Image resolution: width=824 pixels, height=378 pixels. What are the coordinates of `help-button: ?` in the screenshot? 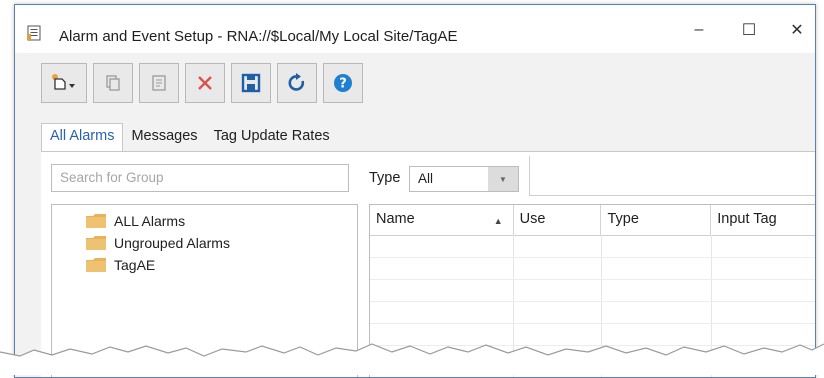 It's located at (343, 83).